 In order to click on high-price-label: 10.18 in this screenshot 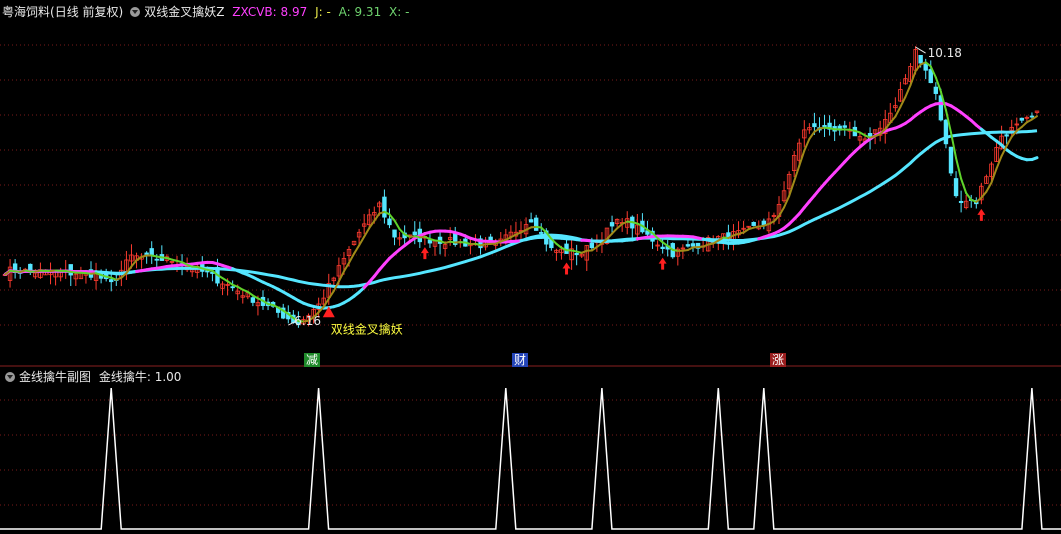, I will do `click(945, 53)`.